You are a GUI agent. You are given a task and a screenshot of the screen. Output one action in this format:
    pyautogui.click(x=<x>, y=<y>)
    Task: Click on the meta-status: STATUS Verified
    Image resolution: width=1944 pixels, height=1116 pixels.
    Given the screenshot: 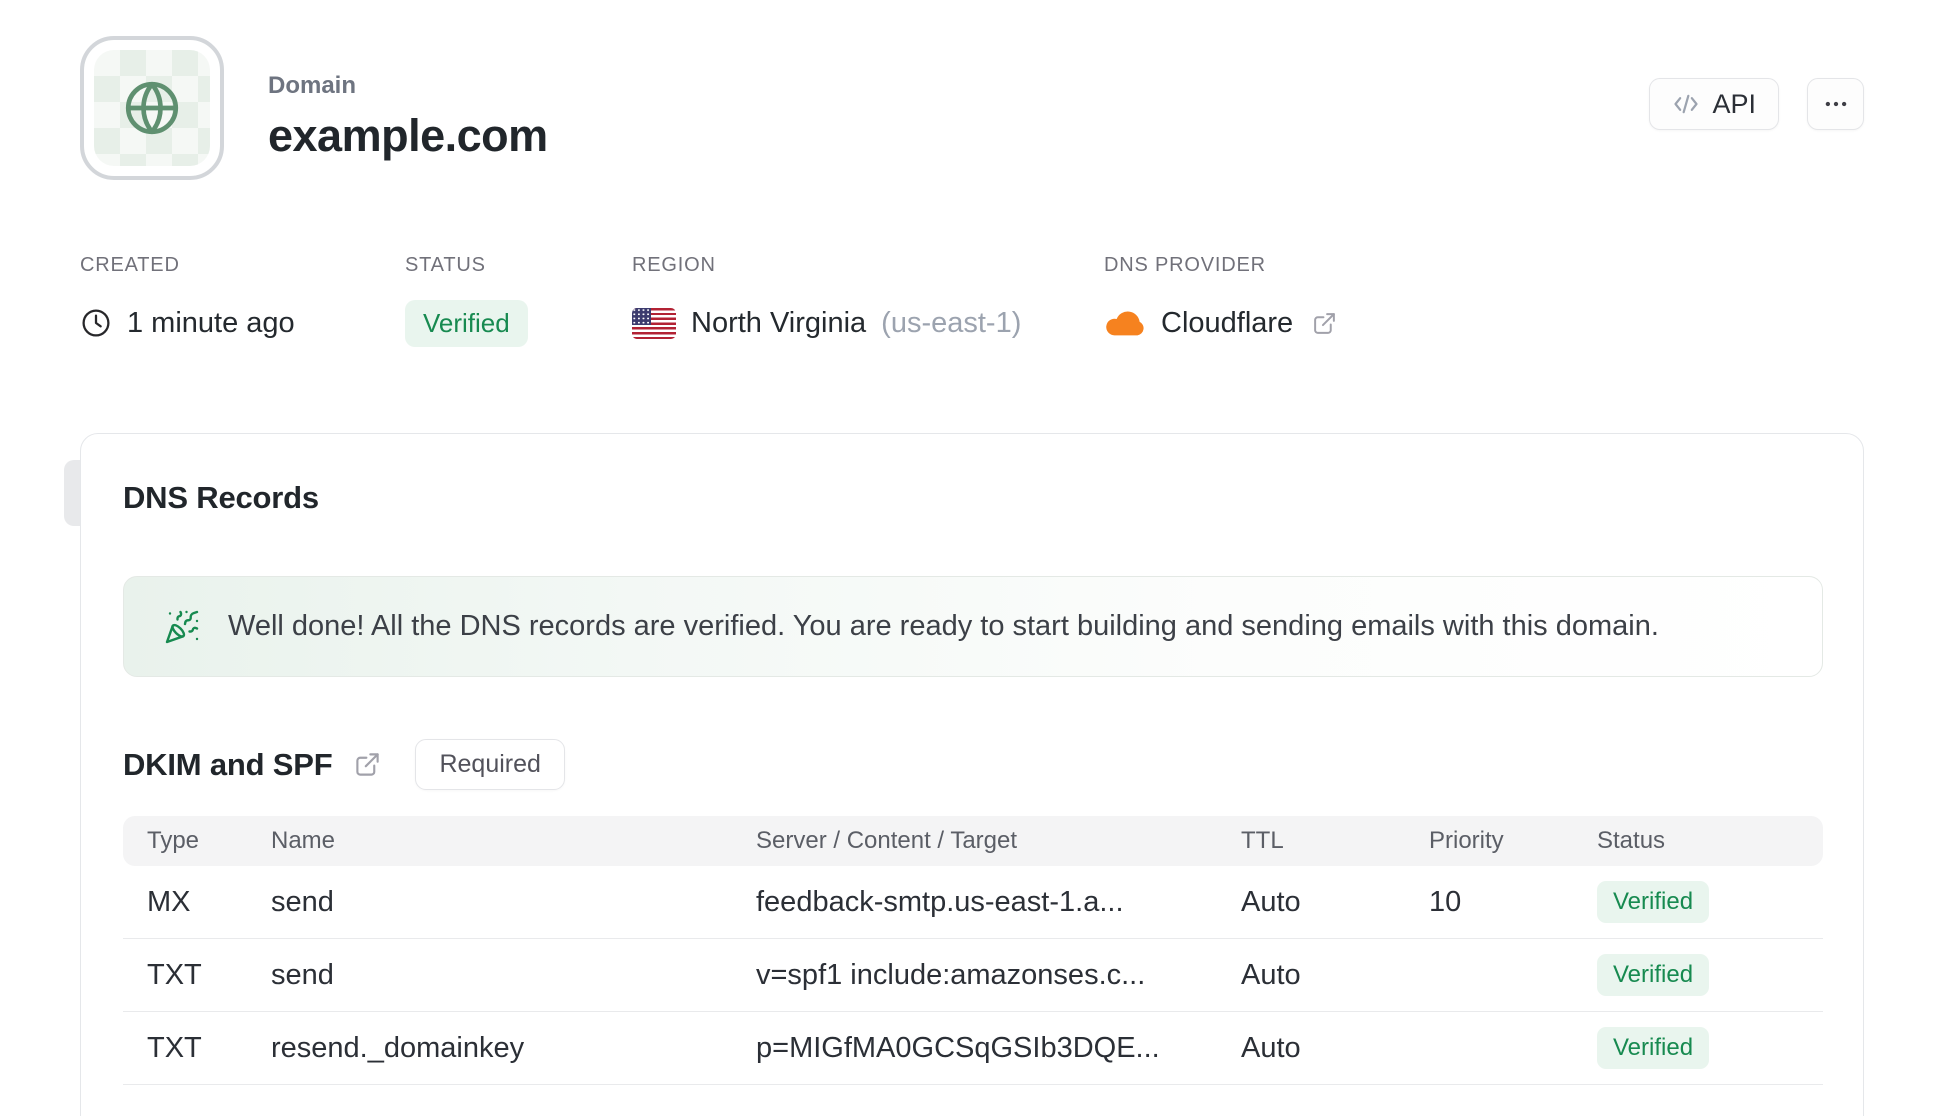 What is the action you would take?
    pyautogui.click(x=518, y=300)
    